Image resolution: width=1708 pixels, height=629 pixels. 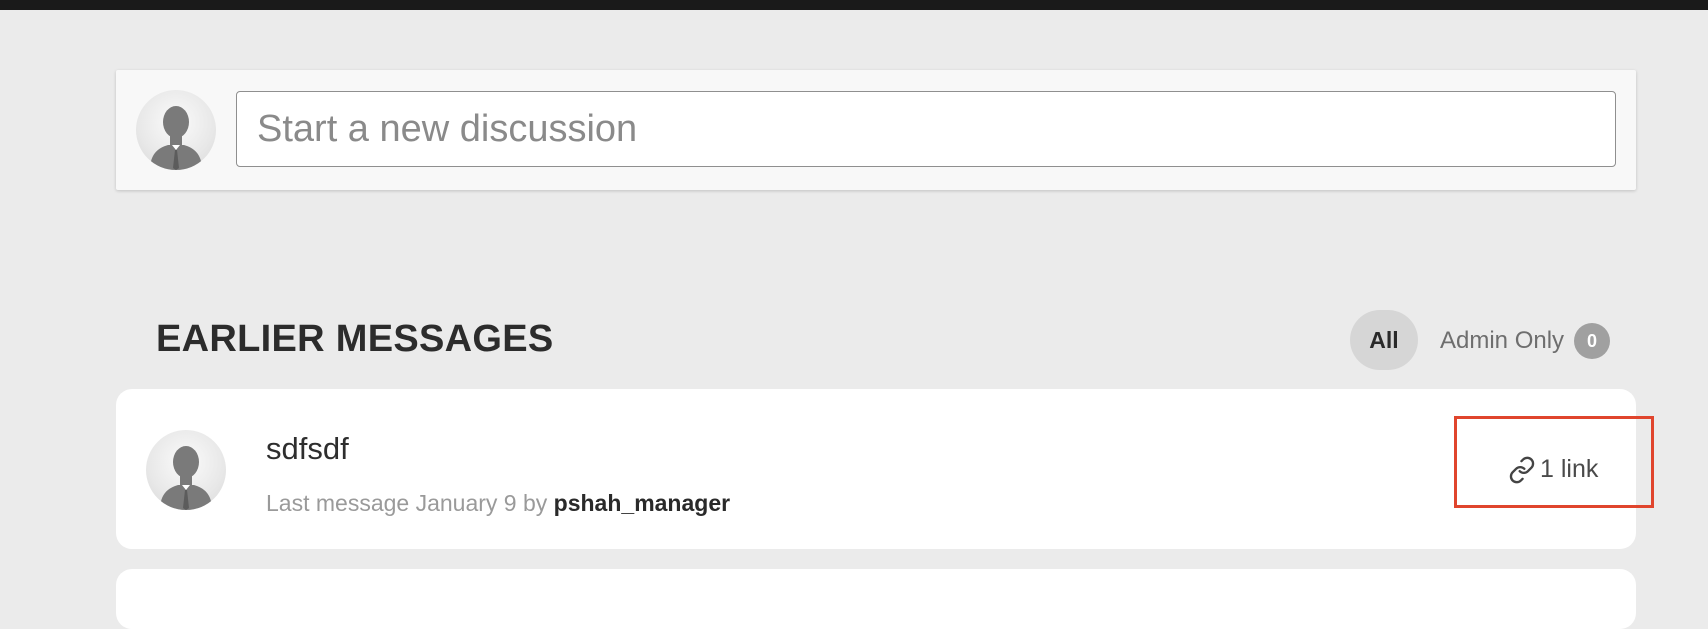 I want to click on earlier-messages-heading: EARLIER MESSAGES, so click(x=355, y=339).